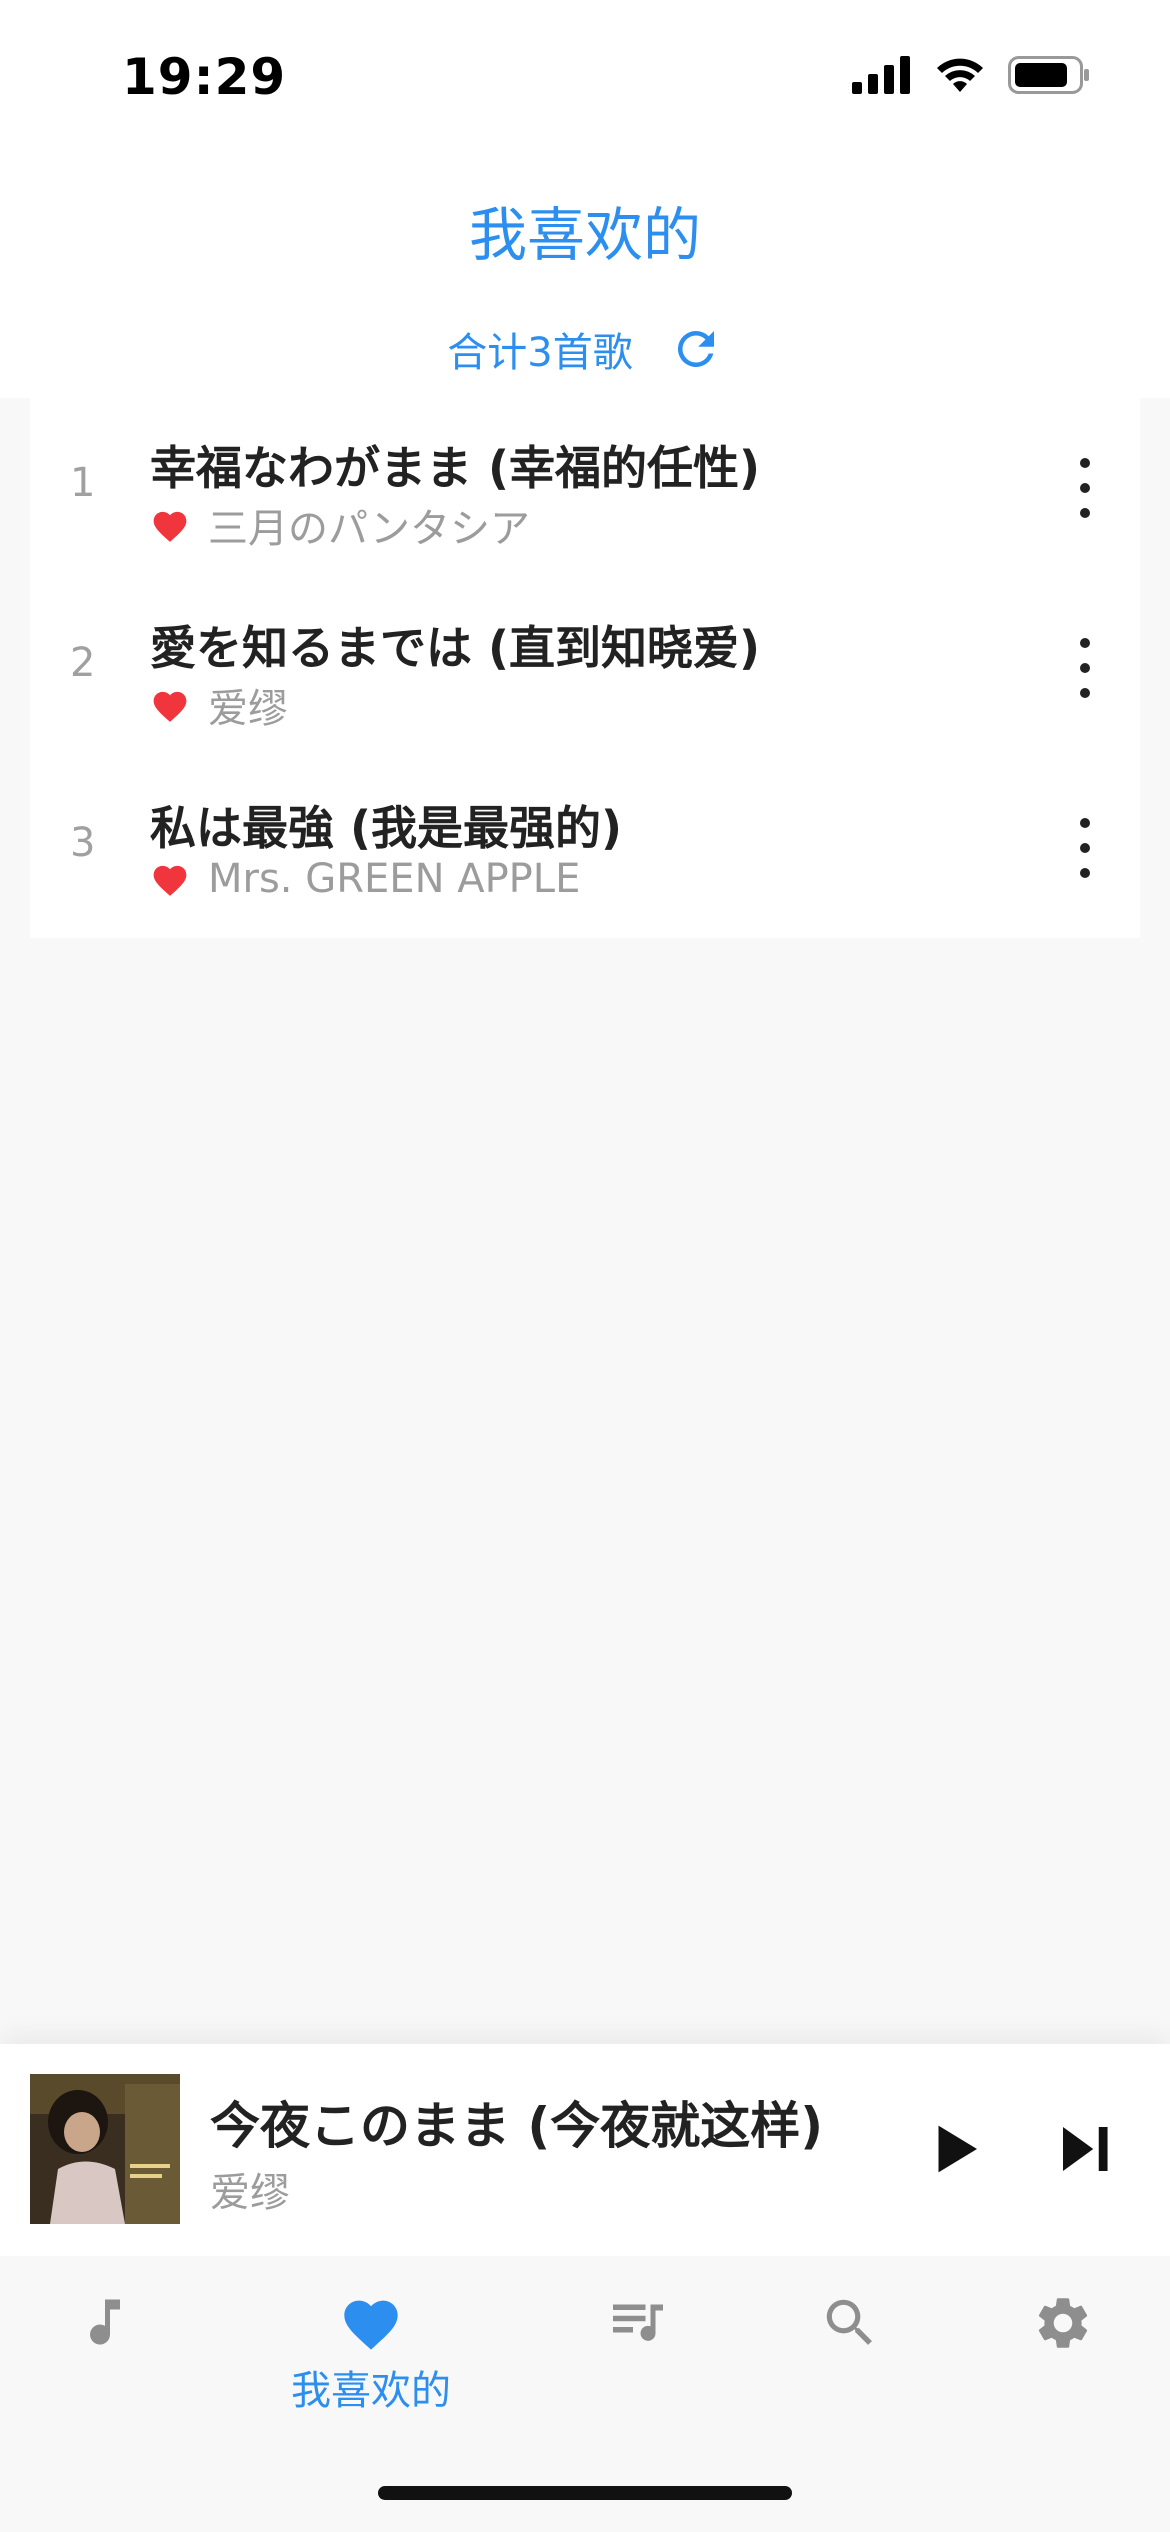 The height and width of the screenshot is (2532, 1170). I want to click on song-count-label: 合计3首歌, so click(540, 353).